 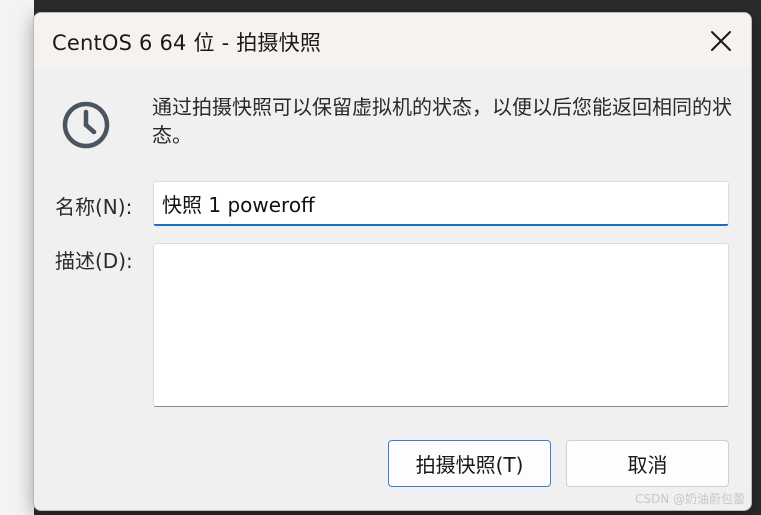 What do you see at coordinates (86, 125) in the screenshot?
I see `clock-icon` at bounding box center [86, 125].